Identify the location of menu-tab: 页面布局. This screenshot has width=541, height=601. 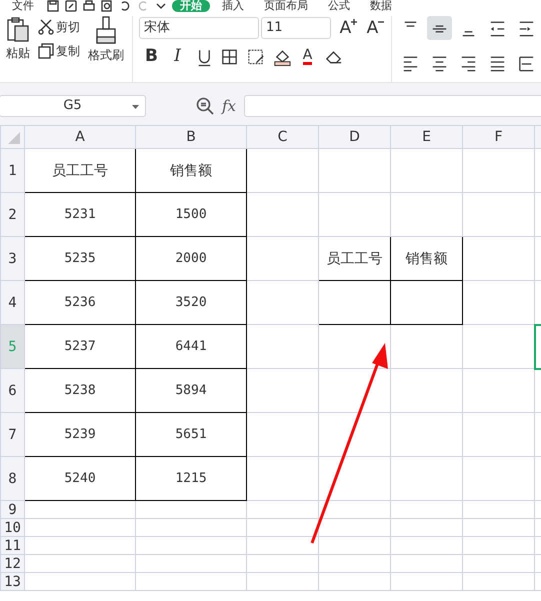
(286, 6).